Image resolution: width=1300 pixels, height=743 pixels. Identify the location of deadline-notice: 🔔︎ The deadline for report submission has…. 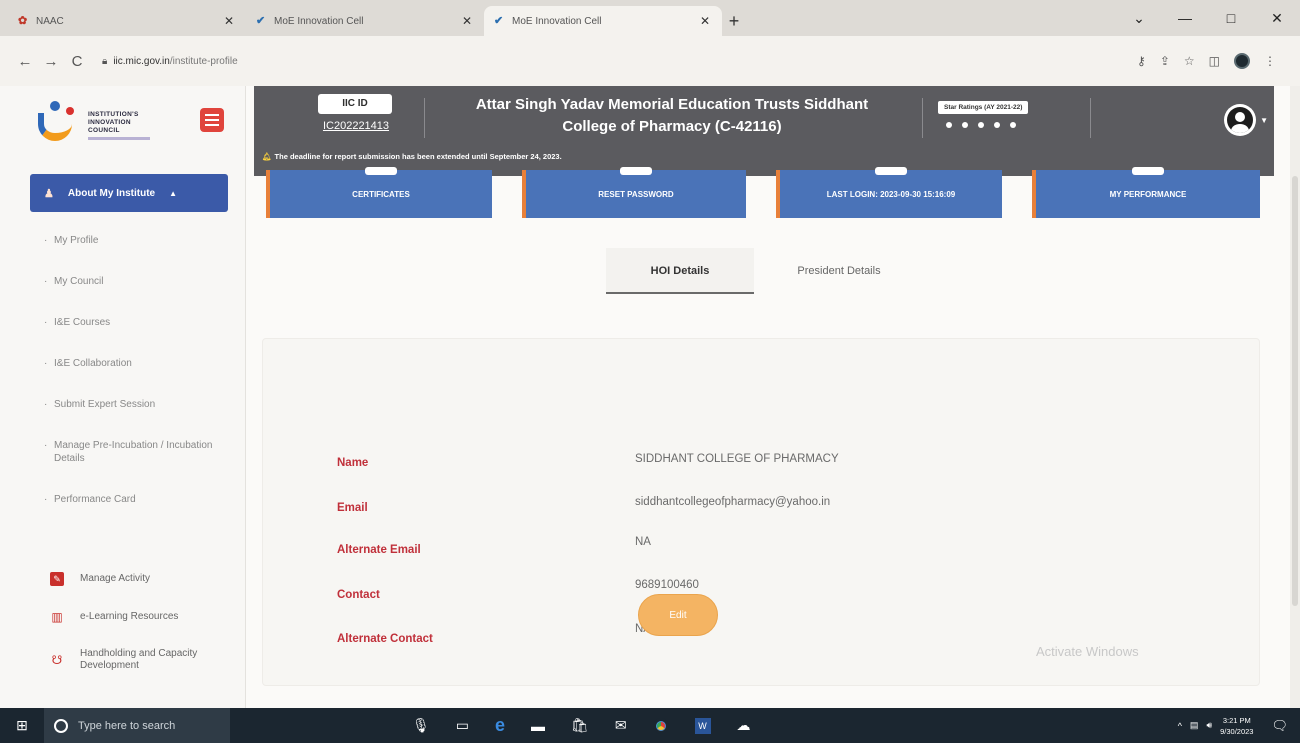
(412, 156).